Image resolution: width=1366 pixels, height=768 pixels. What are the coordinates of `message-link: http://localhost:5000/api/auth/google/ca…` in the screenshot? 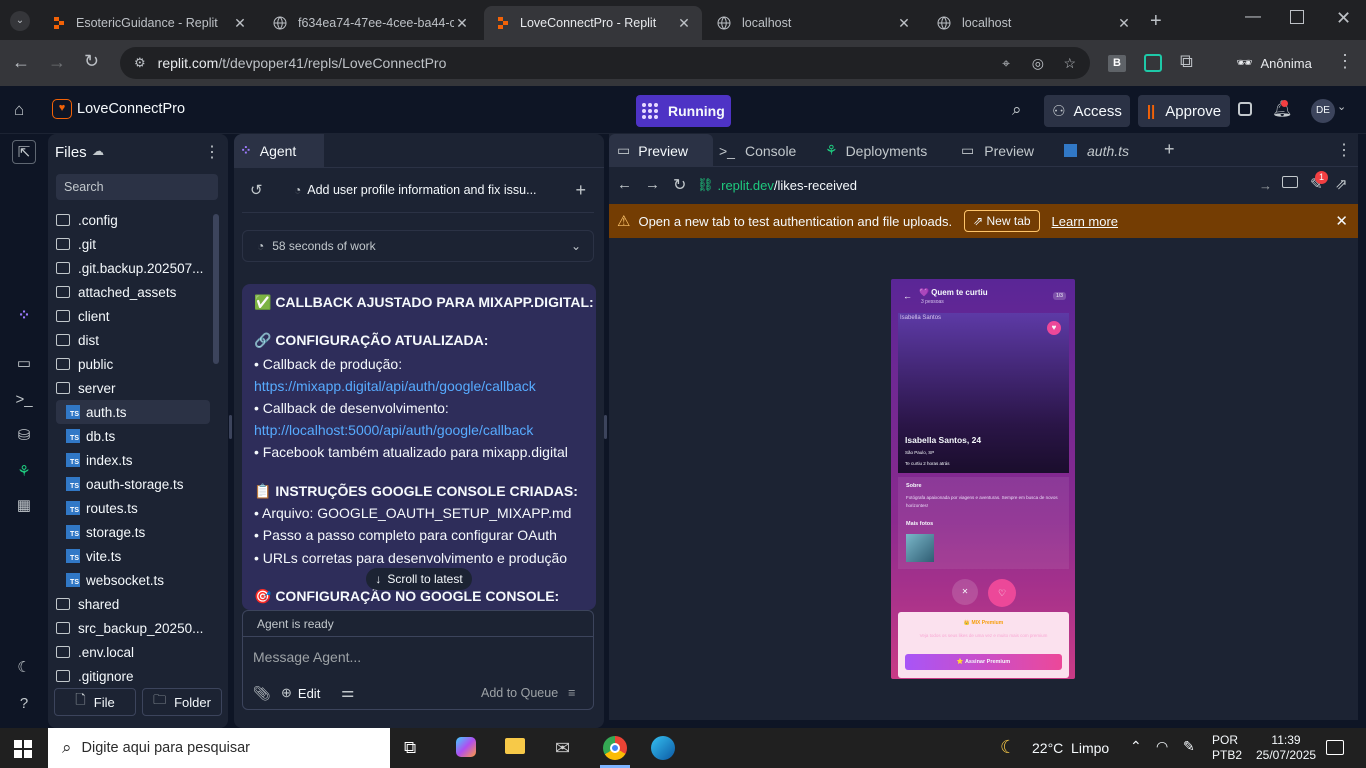 It's located at (393, 430).